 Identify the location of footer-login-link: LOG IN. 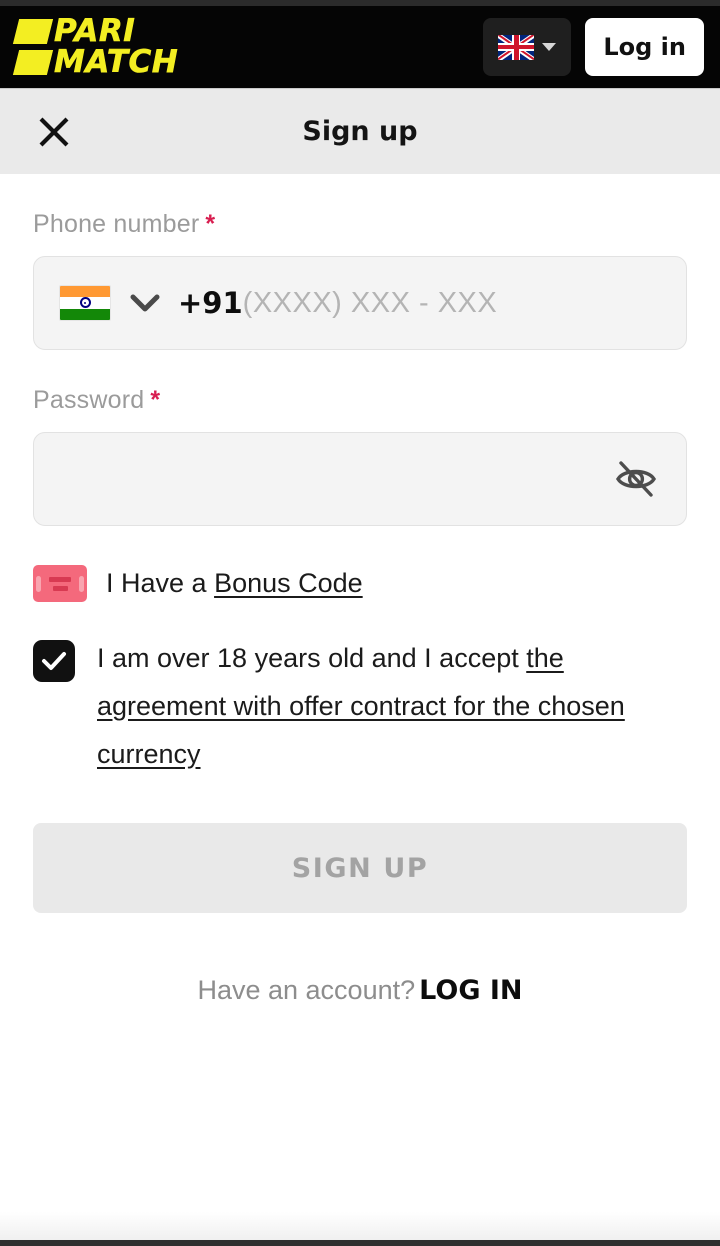
(470, 990).